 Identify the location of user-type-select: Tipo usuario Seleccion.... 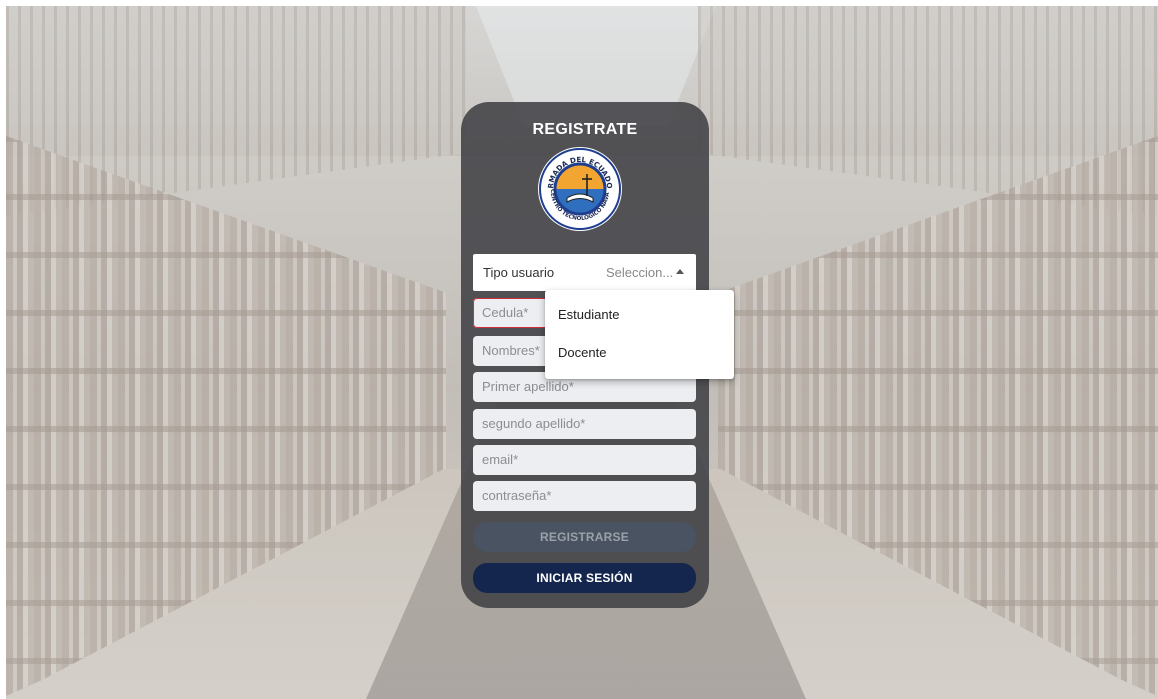
(584, 272).